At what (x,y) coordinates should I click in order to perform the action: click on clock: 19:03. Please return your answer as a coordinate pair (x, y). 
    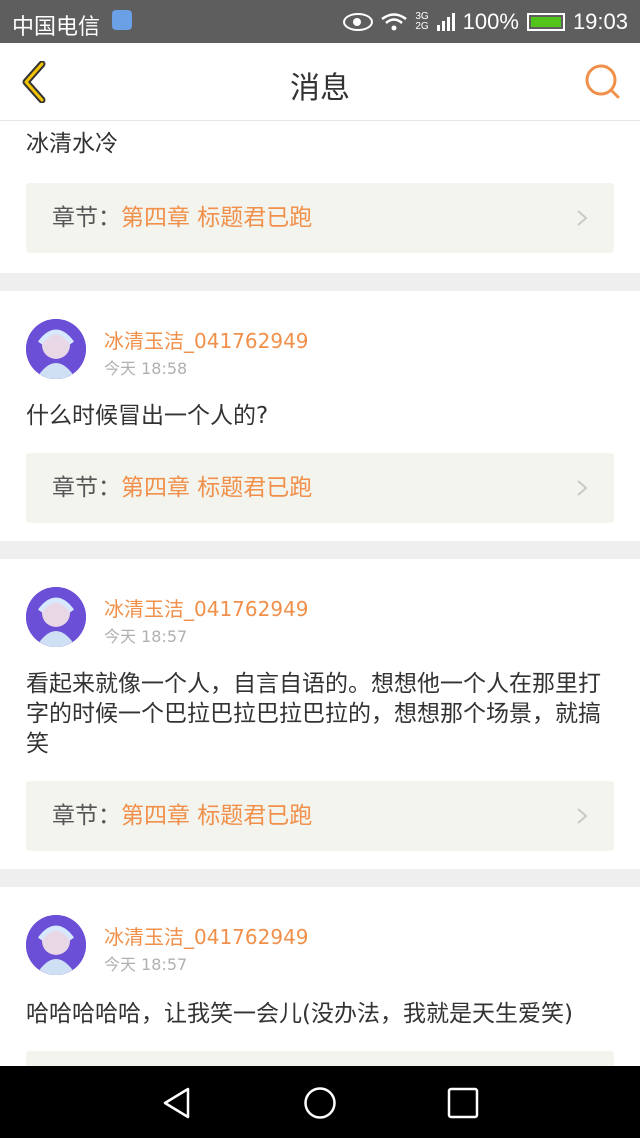
    Looking at the image, I should click on (600, 21).